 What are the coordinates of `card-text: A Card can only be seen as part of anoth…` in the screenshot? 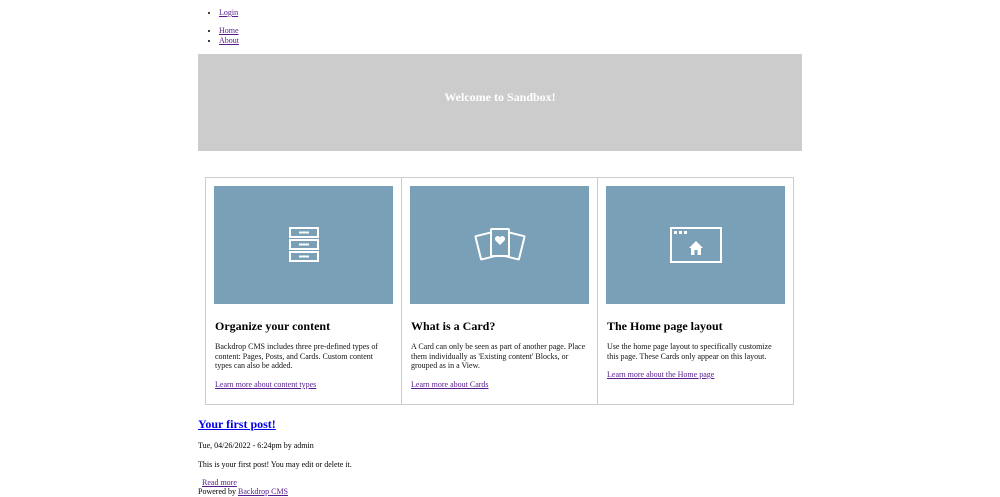 It's located at (498, 356).